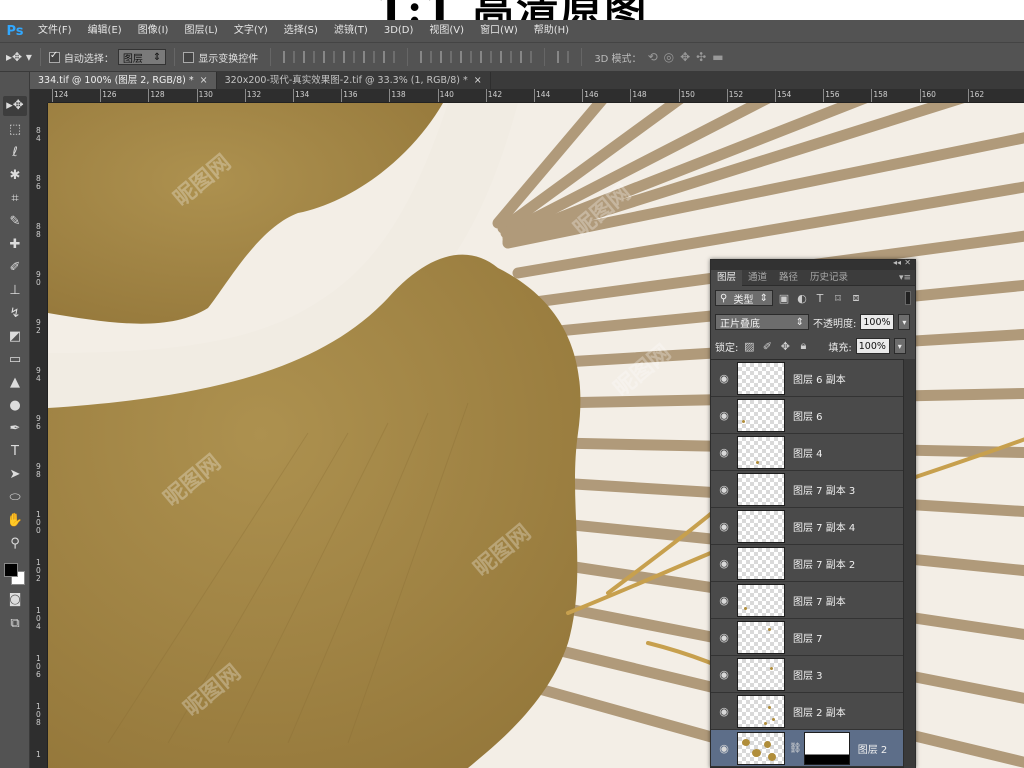  I want to click on layer-row: ◉ 图层 7 副本 3, so click(807, 489).